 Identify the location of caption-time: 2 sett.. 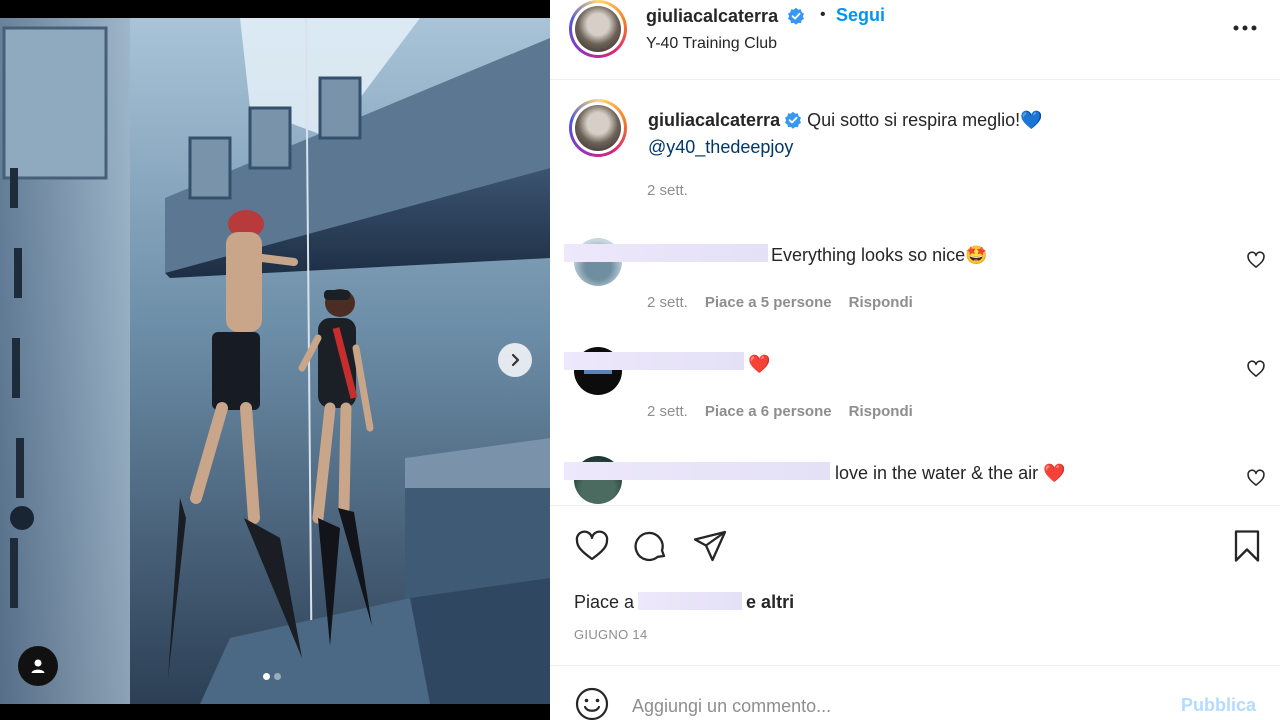
(667, 190).